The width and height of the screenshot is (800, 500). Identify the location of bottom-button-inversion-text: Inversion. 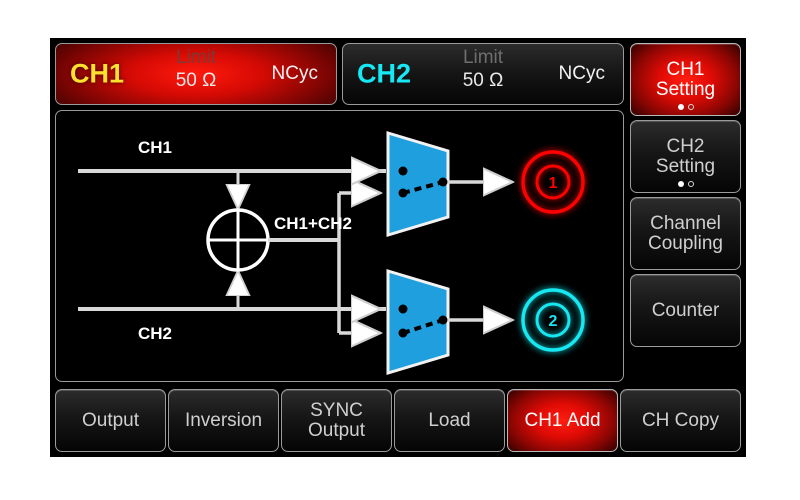
(223, 420).